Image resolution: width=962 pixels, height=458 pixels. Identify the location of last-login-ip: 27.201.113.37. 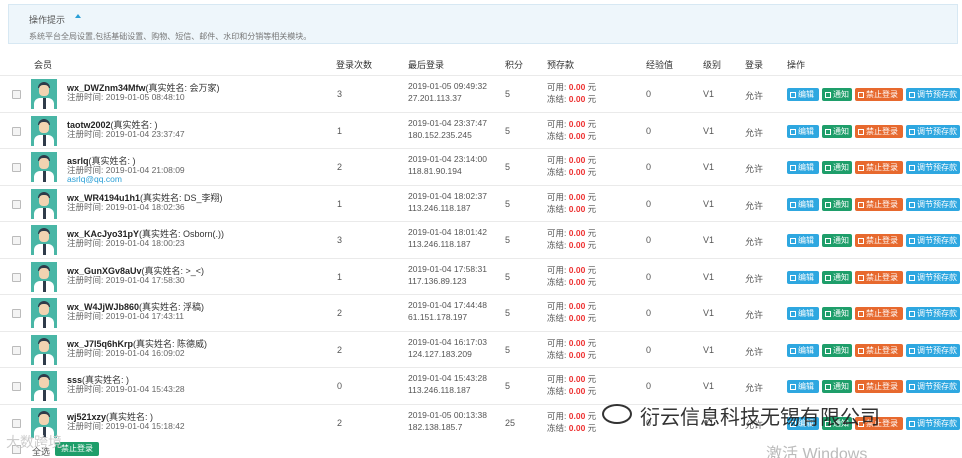
(435, 98).